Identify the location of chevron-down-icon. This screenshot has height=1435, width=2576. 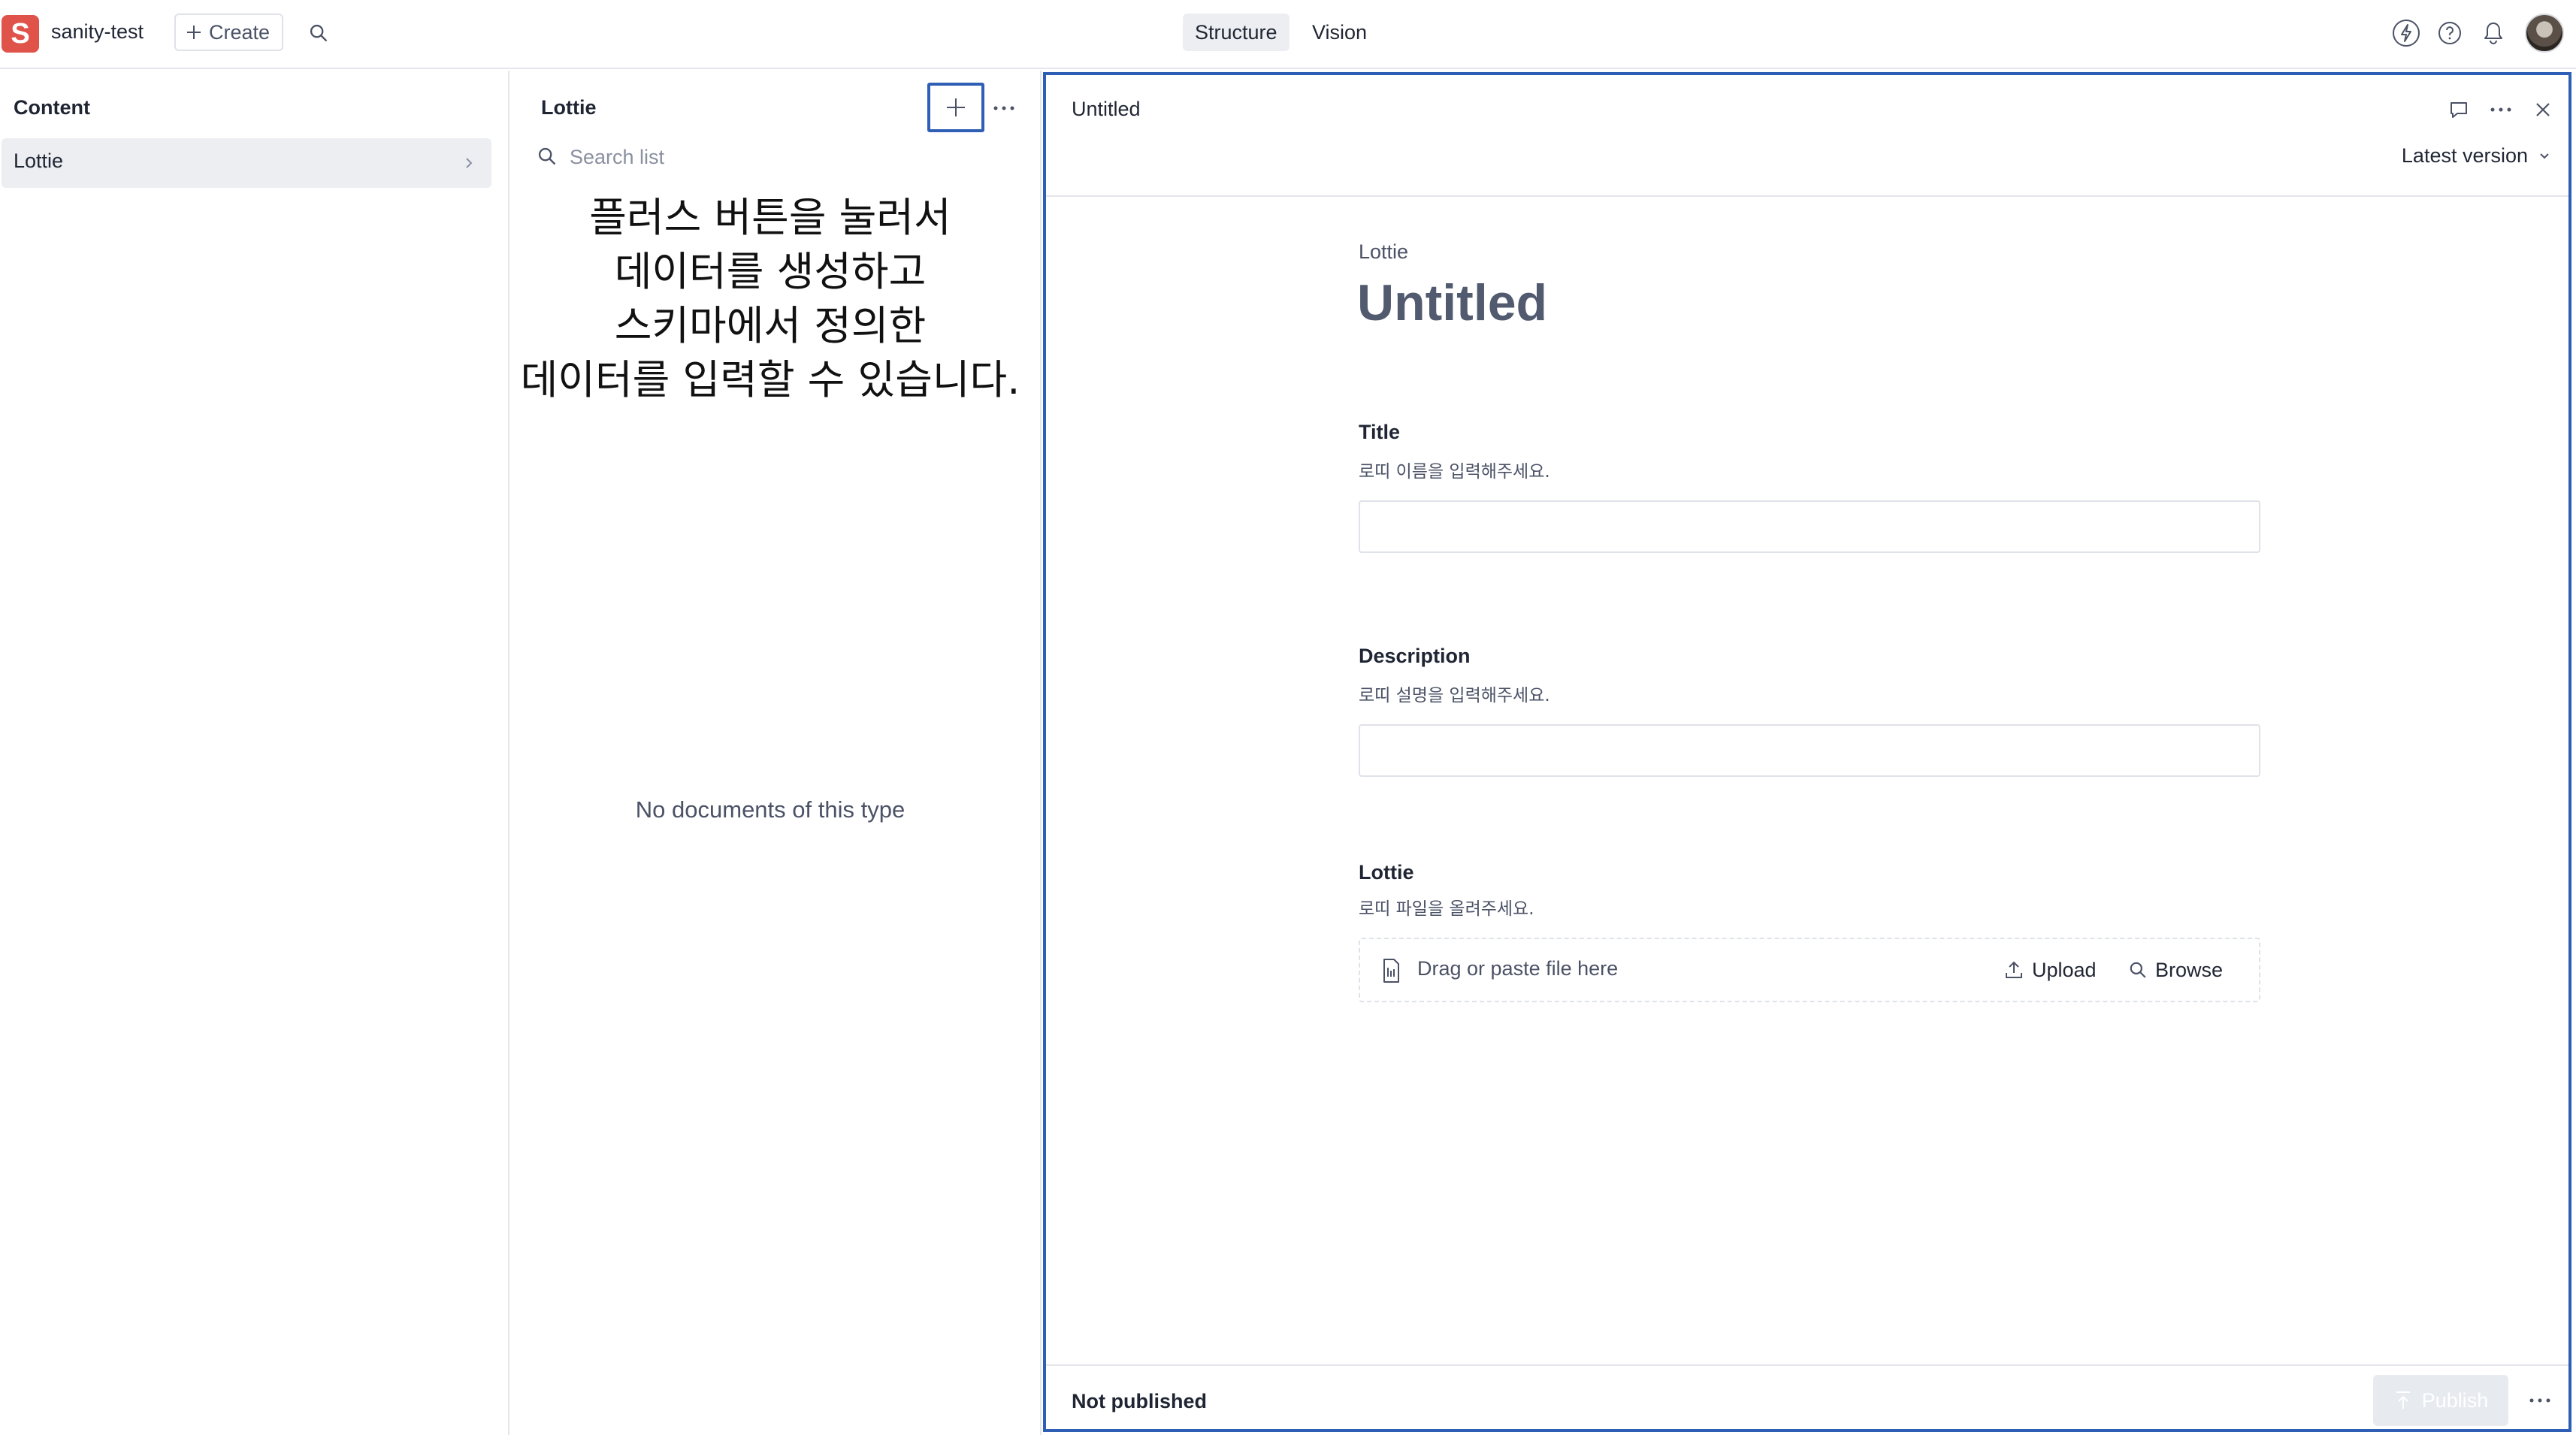
(2544, 156).